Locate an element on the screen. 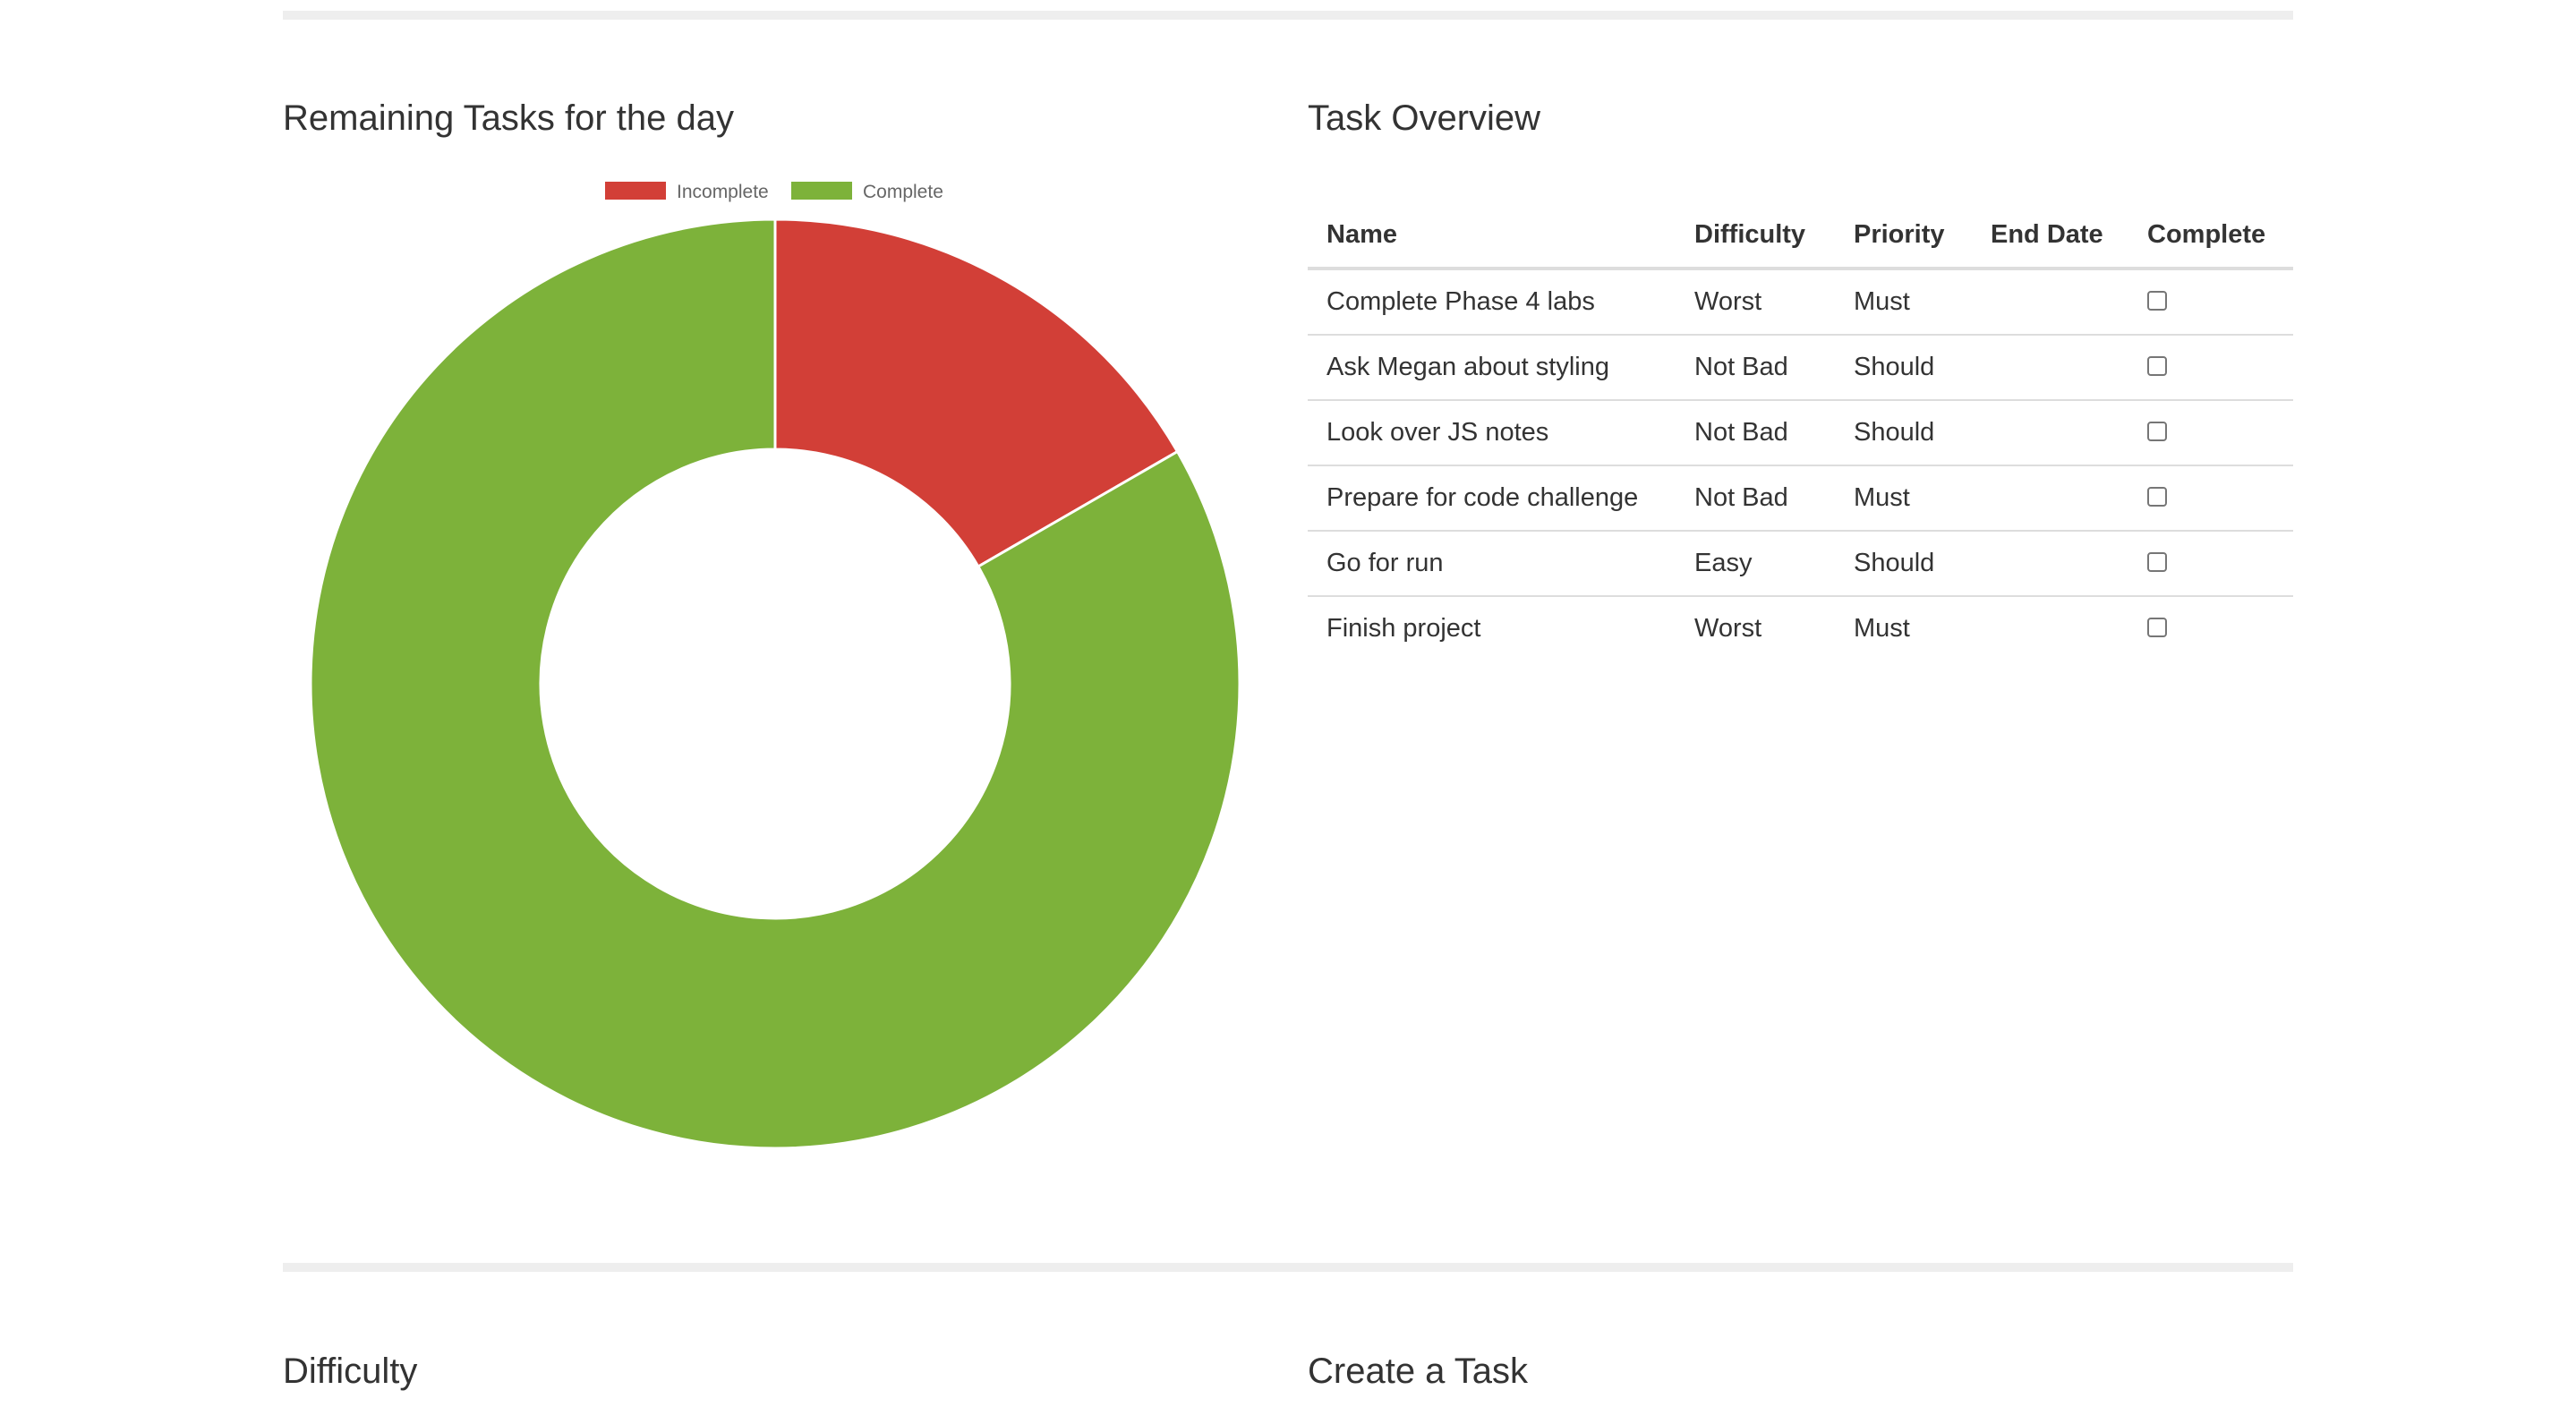 The image size is (2576, 1424). legend-label-complete: Complete is located at coordinates (903, 192).